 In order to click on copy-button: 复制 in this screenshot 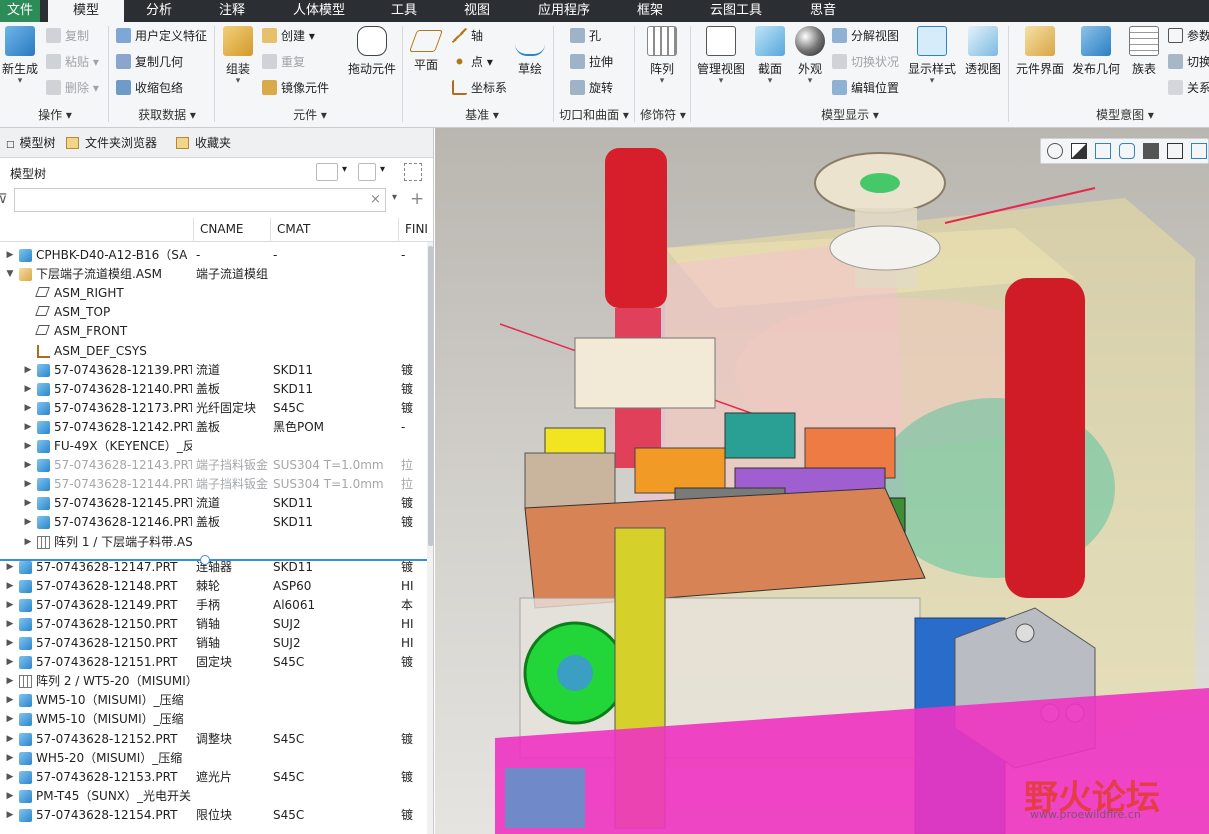, I will do `click(67, 36)`.